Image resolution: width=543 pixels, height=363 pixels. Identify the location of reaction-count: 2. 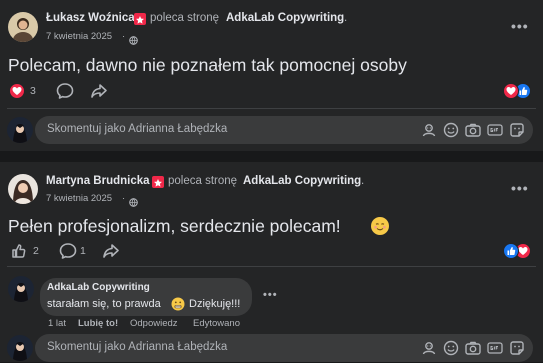
(36, 251).